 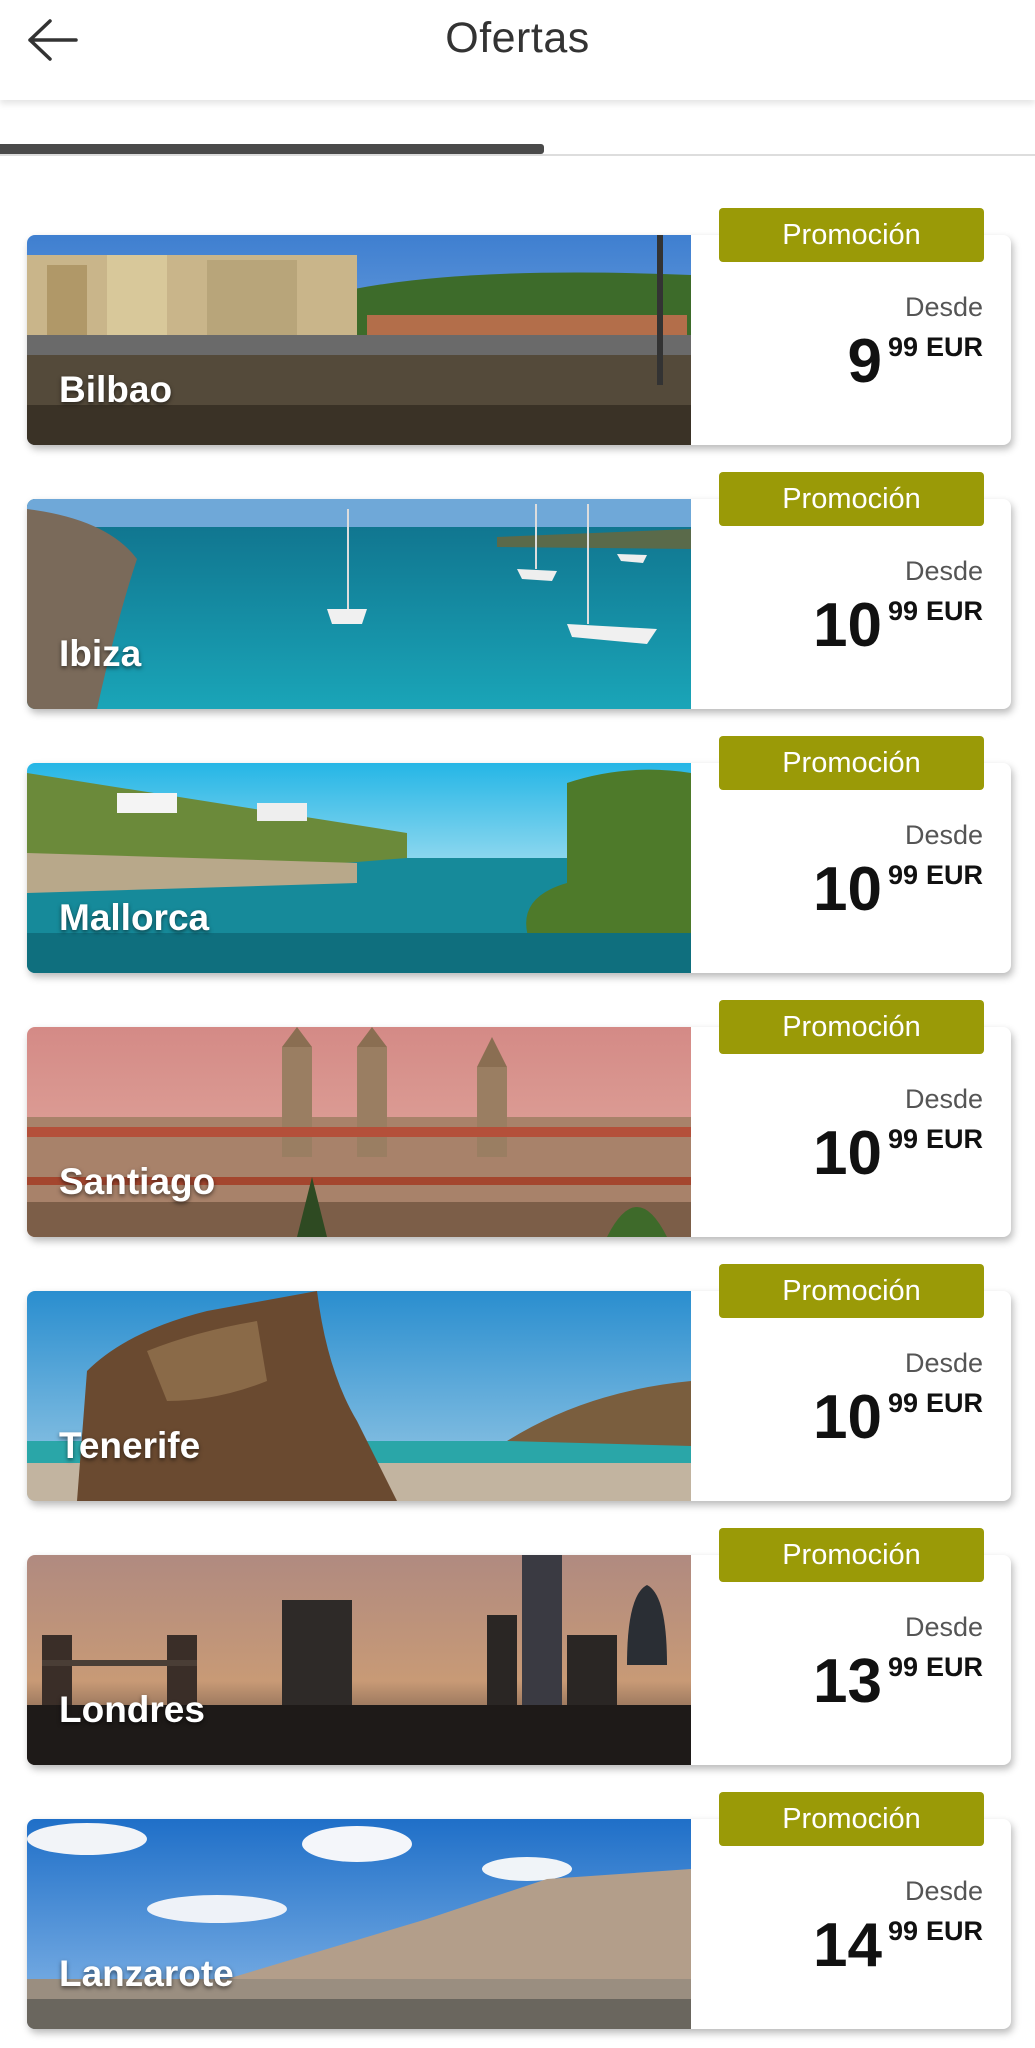 I want to click on offer-card-body: Santiago Desde 10 99 EUR, so click(x=519, y=1132).